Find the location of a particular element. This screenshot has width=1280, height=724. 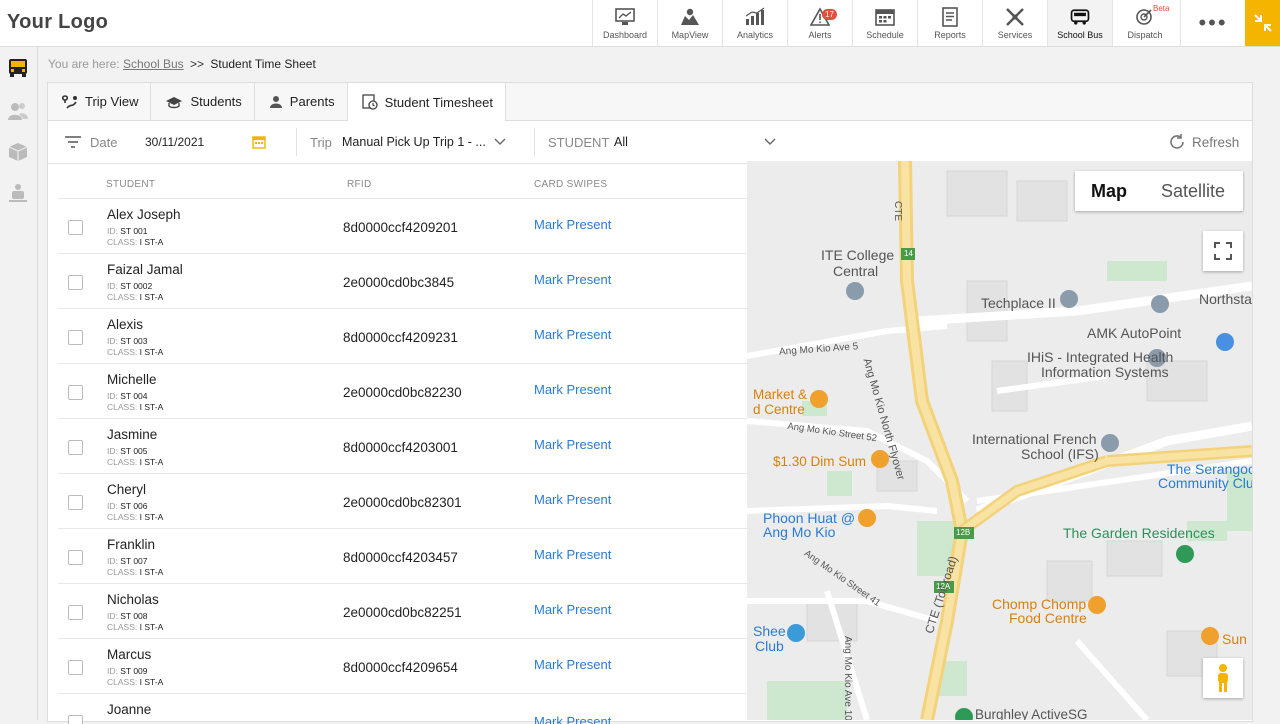

street-view-pegman-button is located at coordinates (1223, 678).